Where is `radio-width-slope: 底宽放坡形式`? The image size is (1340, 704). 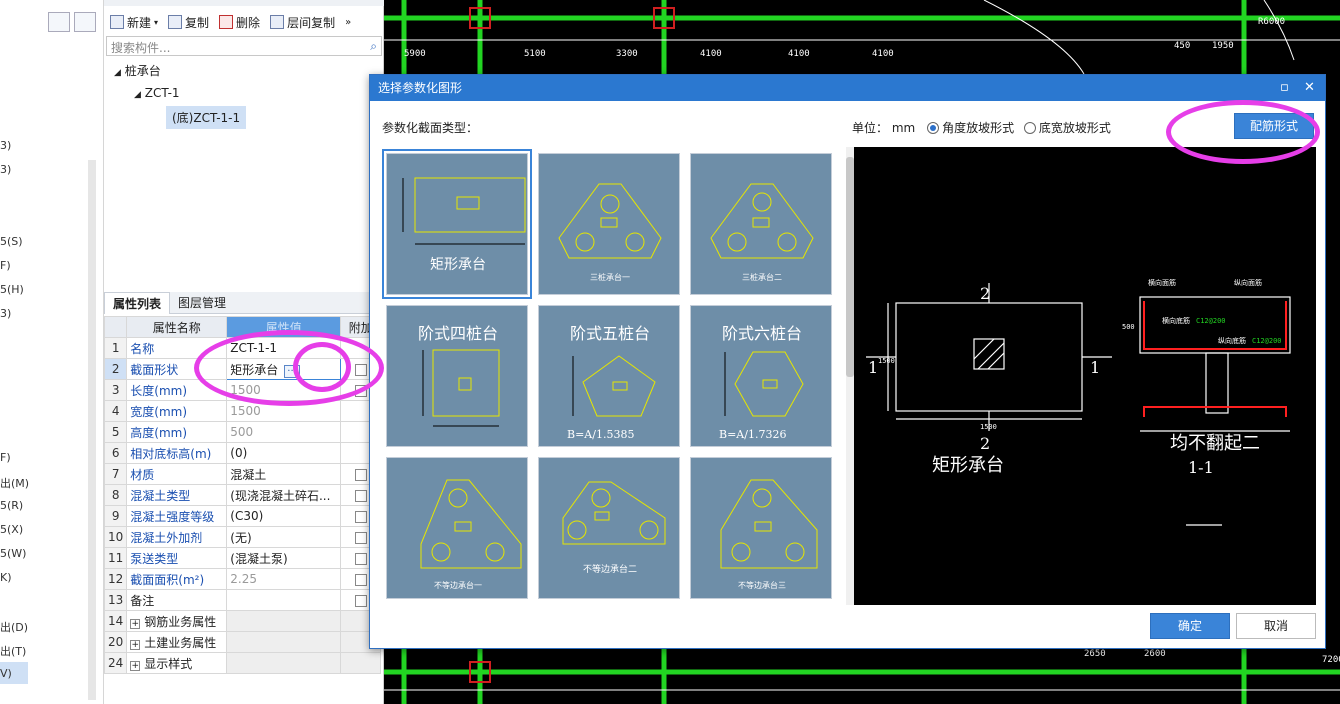
radio-width-slope: 底宽放坡形式 is located at coordinates (1067, 128).